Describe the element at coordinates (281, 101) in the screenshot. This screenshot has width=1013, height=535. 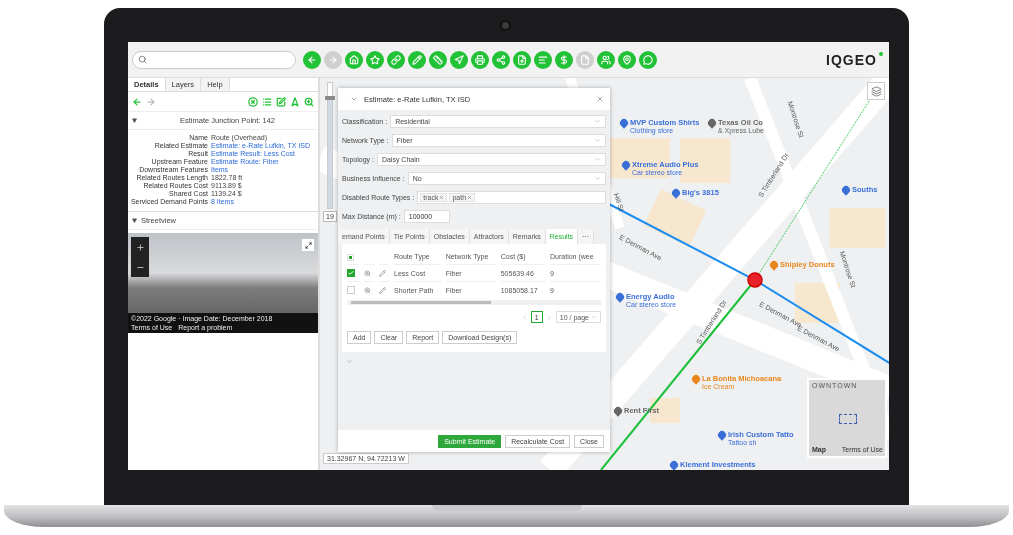
I see `edit-icon` at that location.